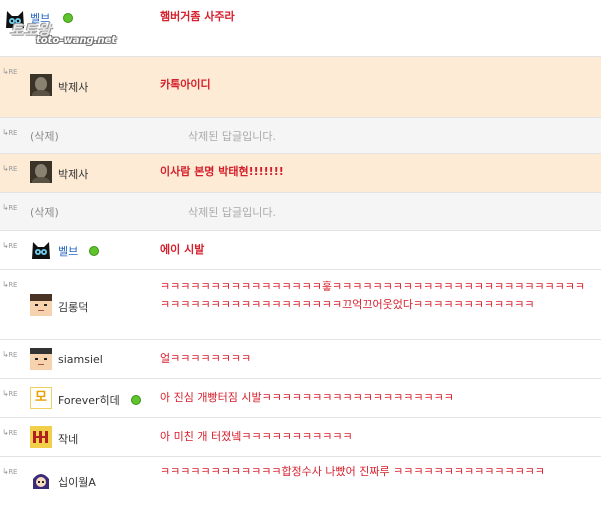 The width and height of the screenshot is (601, 513). What do you see at coordinates (197, 16) in the screenshot?
I see `comment-text: 햄버거좀 사주라` at bounding box center [197, 16].